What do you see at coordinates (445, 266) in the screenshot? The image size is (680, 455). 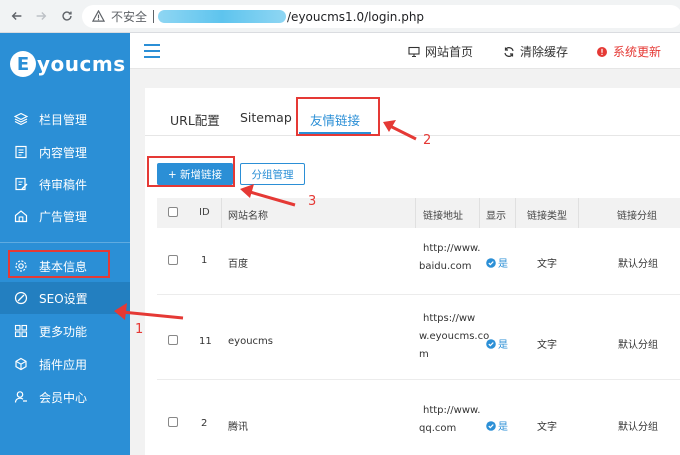 I see `row-url-line: baidu.com` at bounding box center [445, 266].